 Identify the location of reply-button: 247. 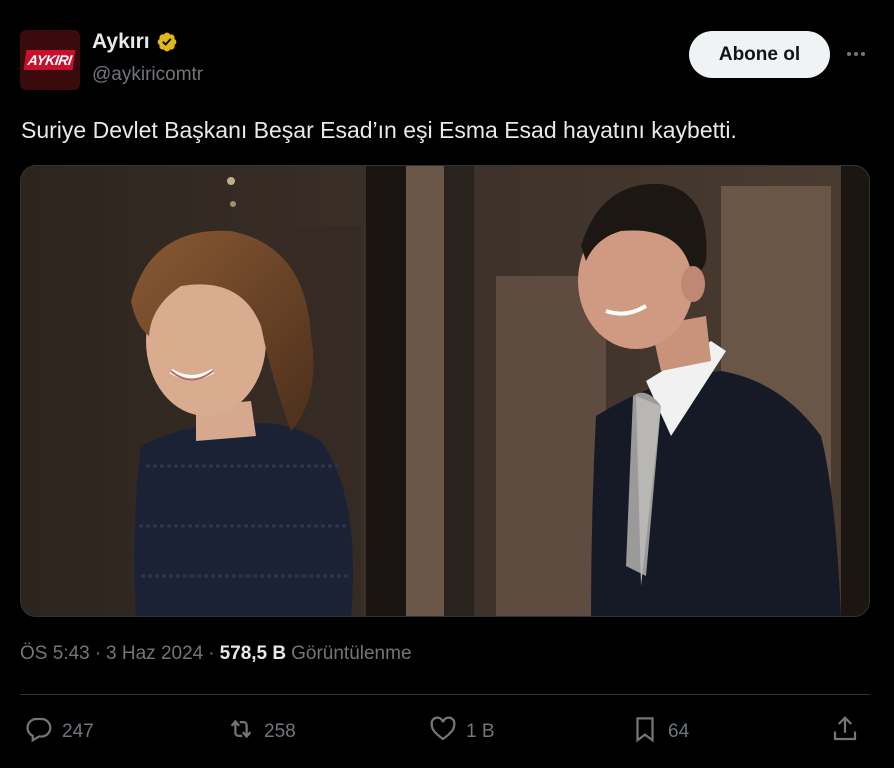
(59, 732).